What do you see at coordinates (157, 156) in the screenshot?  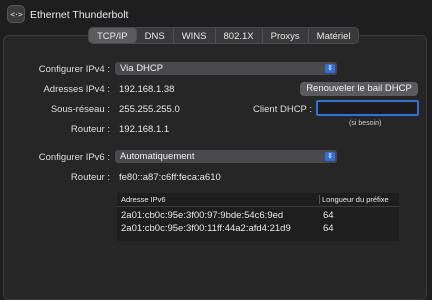 I see `configure-ipv6-value: Automatiquement` at bounding box center [157, 156].